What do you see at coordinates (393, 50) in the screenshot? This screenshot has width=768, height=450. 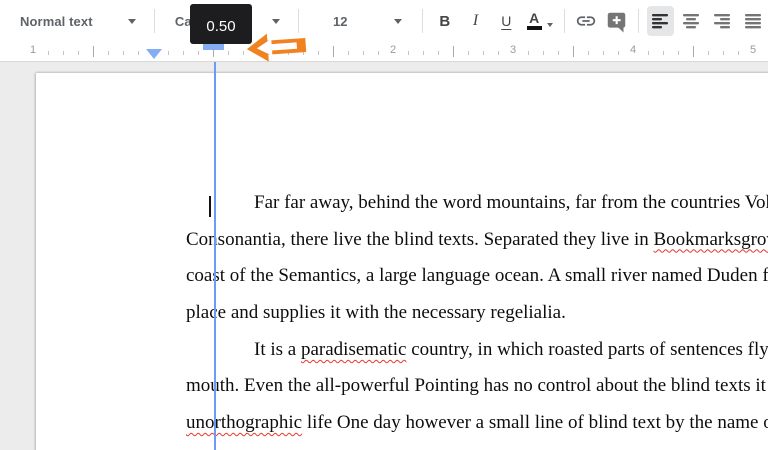 I see `ruler-number: 2` at bounding box center [393, 50].